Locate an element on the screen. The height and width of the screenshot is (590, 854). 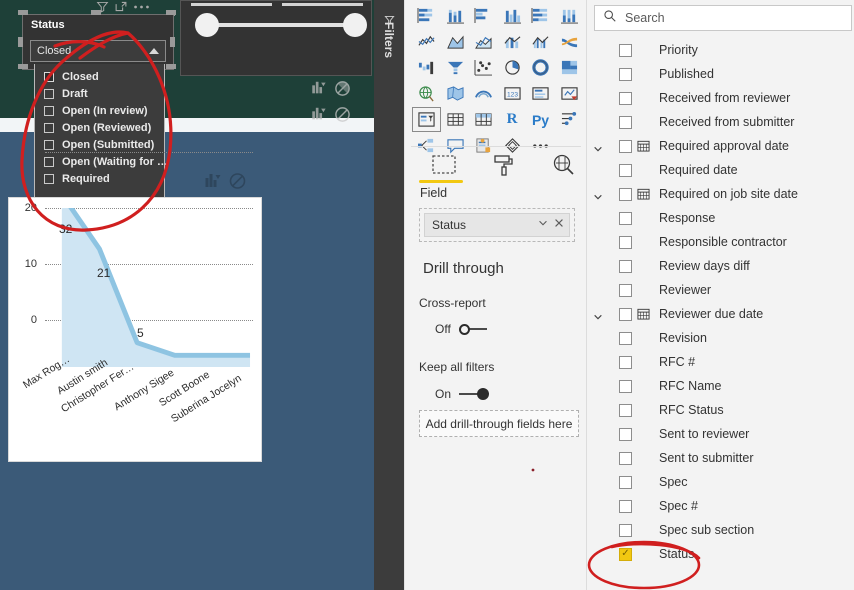
keep-all-filters-toggle: On is located at coordinates (462, 394).